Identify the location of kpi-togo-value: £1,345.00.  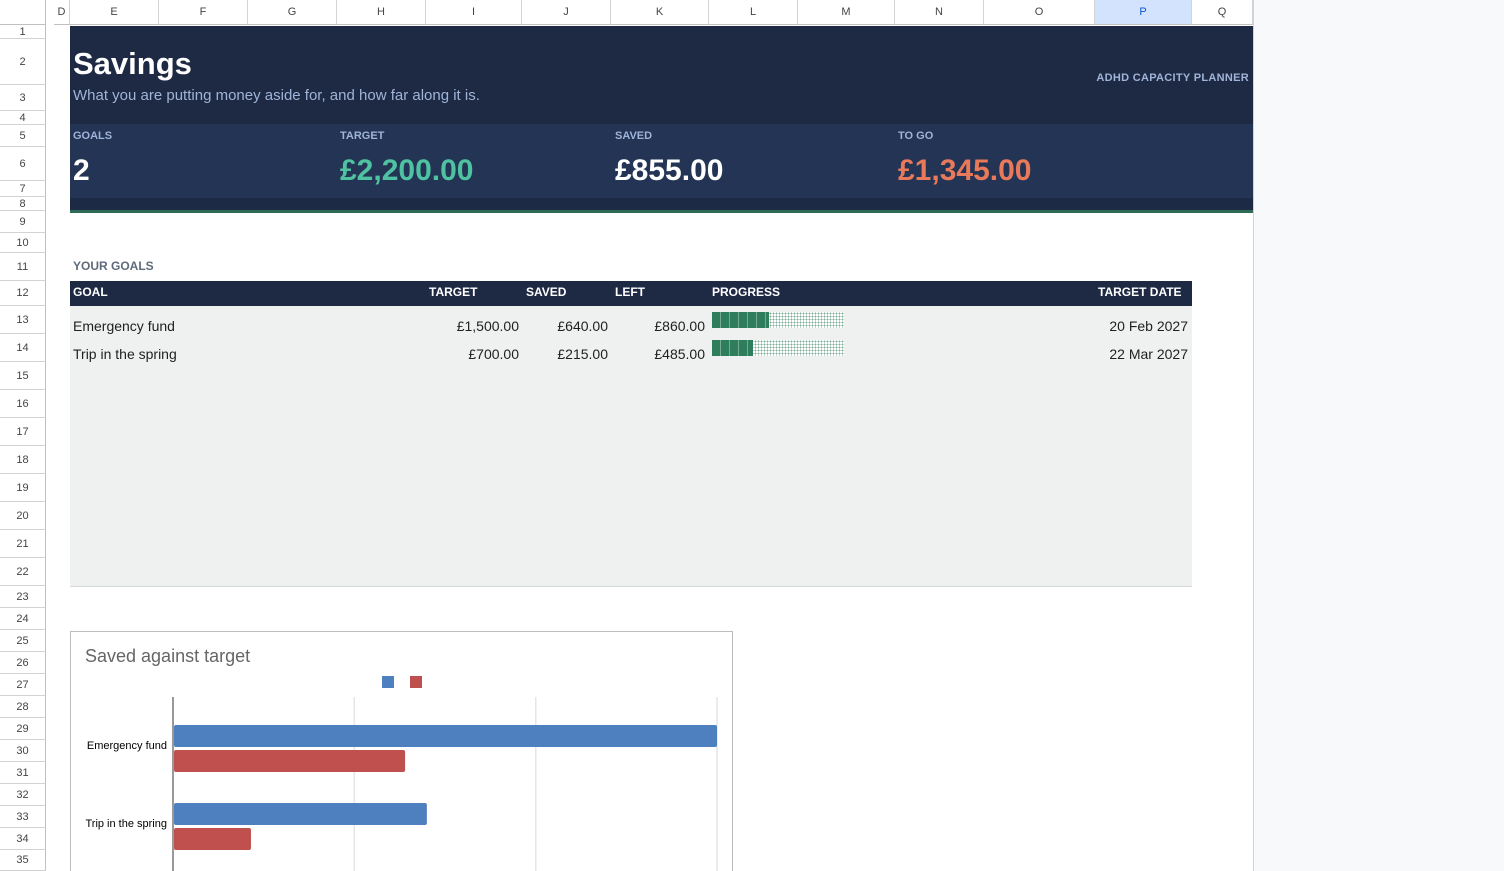
(965, 170).